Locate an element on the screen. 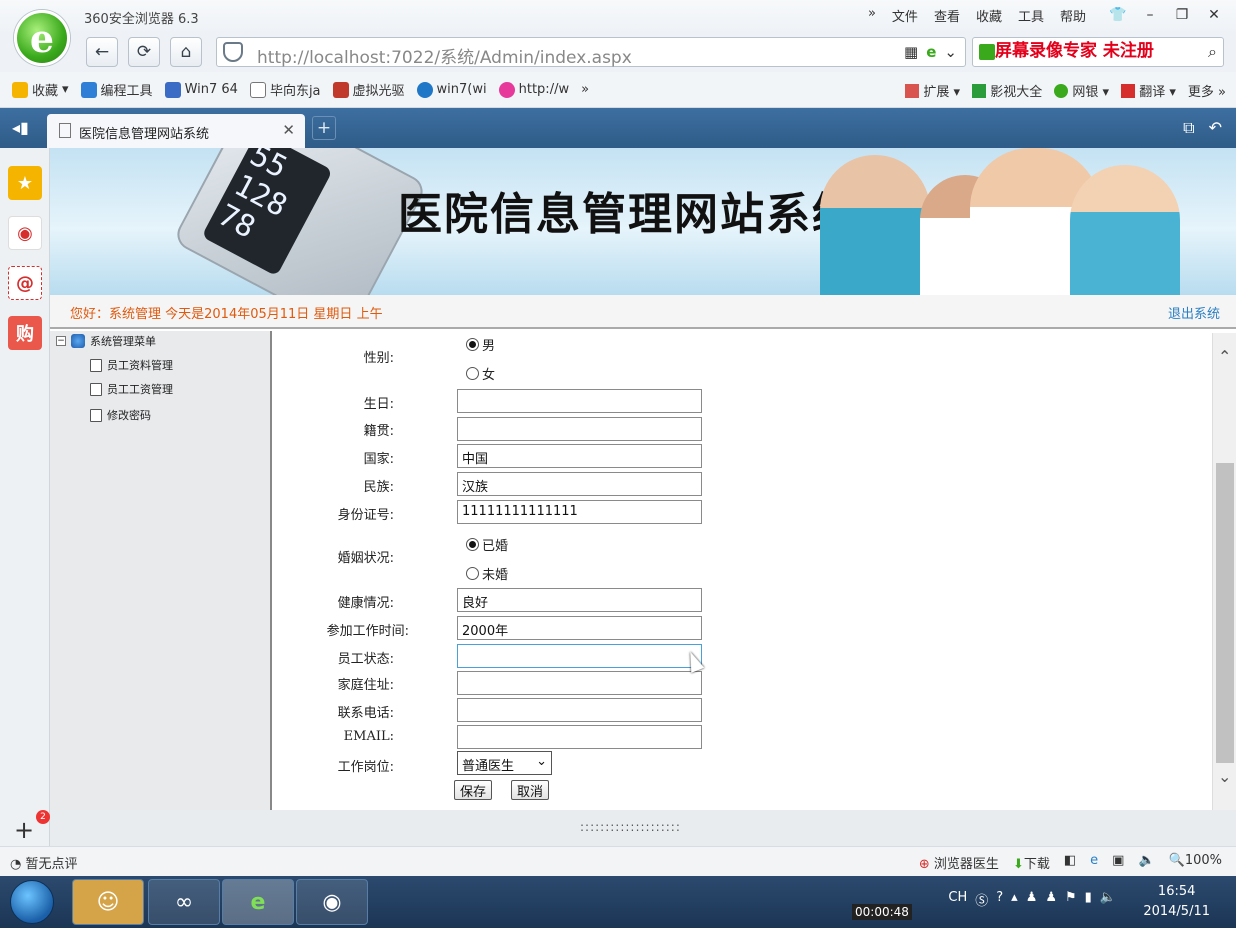 Image resolution: width=1236 pixels, height=928 pixels. position-select: 普通医生 ⌄ is located at coordinates (504, 763).